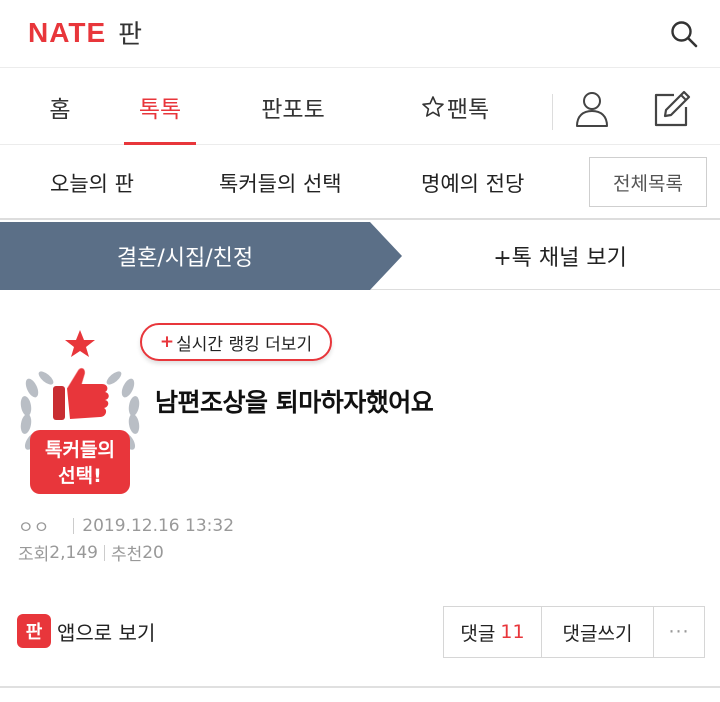  I want to click on header: NATE 판, so click(360, 34).